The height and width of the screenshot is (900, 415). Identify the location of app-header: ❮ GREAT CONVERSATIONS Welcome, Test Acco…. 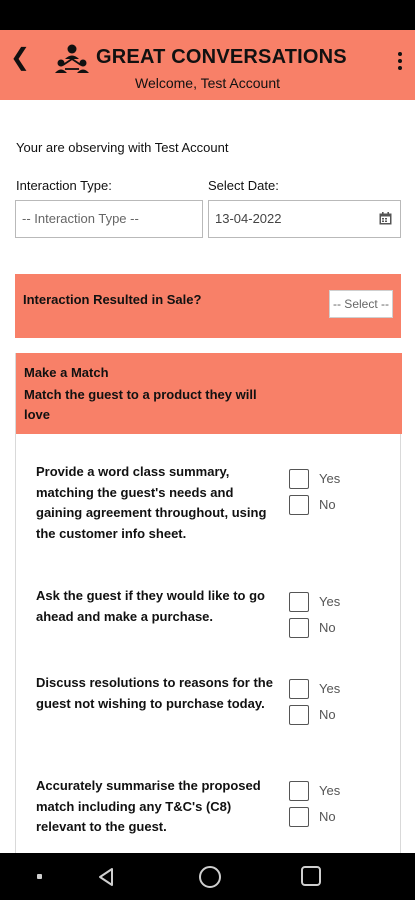
(207, 65).